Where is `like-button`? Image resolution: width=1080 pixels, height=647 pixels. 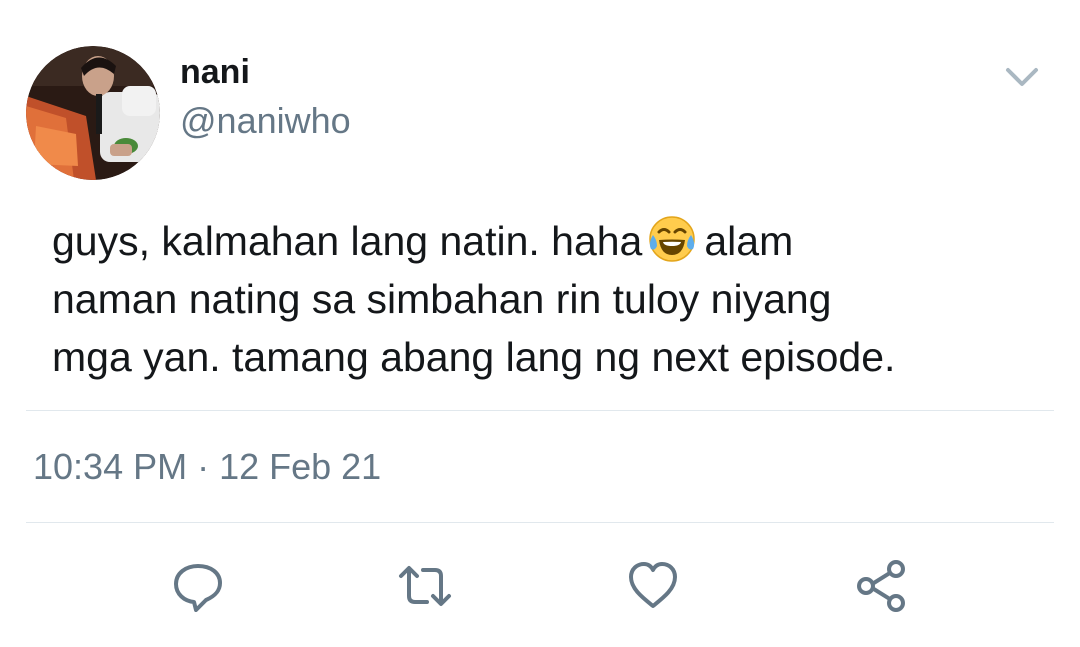
like-button is located at coordinates (653, 586).